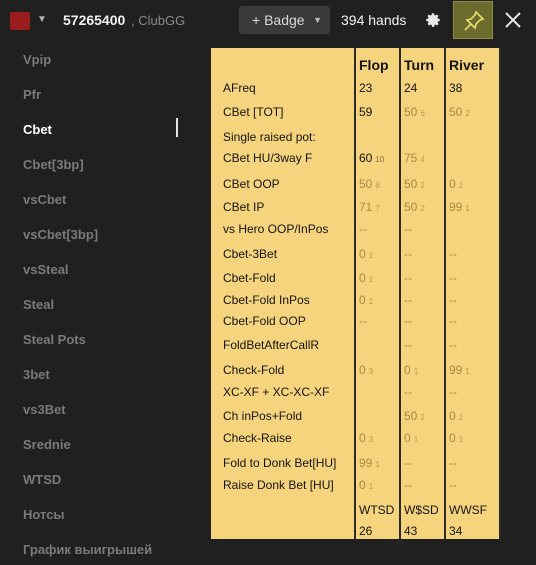 The image size is (536, 565). I want to click on stat-value: 50 8, so click(369, 184).